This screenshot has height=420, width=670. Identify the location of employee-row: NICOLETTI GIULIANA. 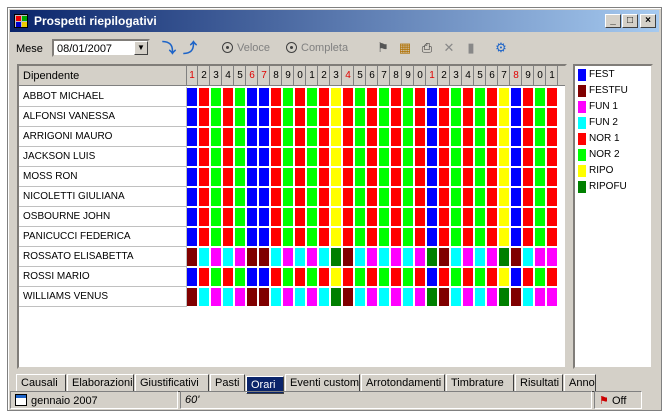
(292, 197).